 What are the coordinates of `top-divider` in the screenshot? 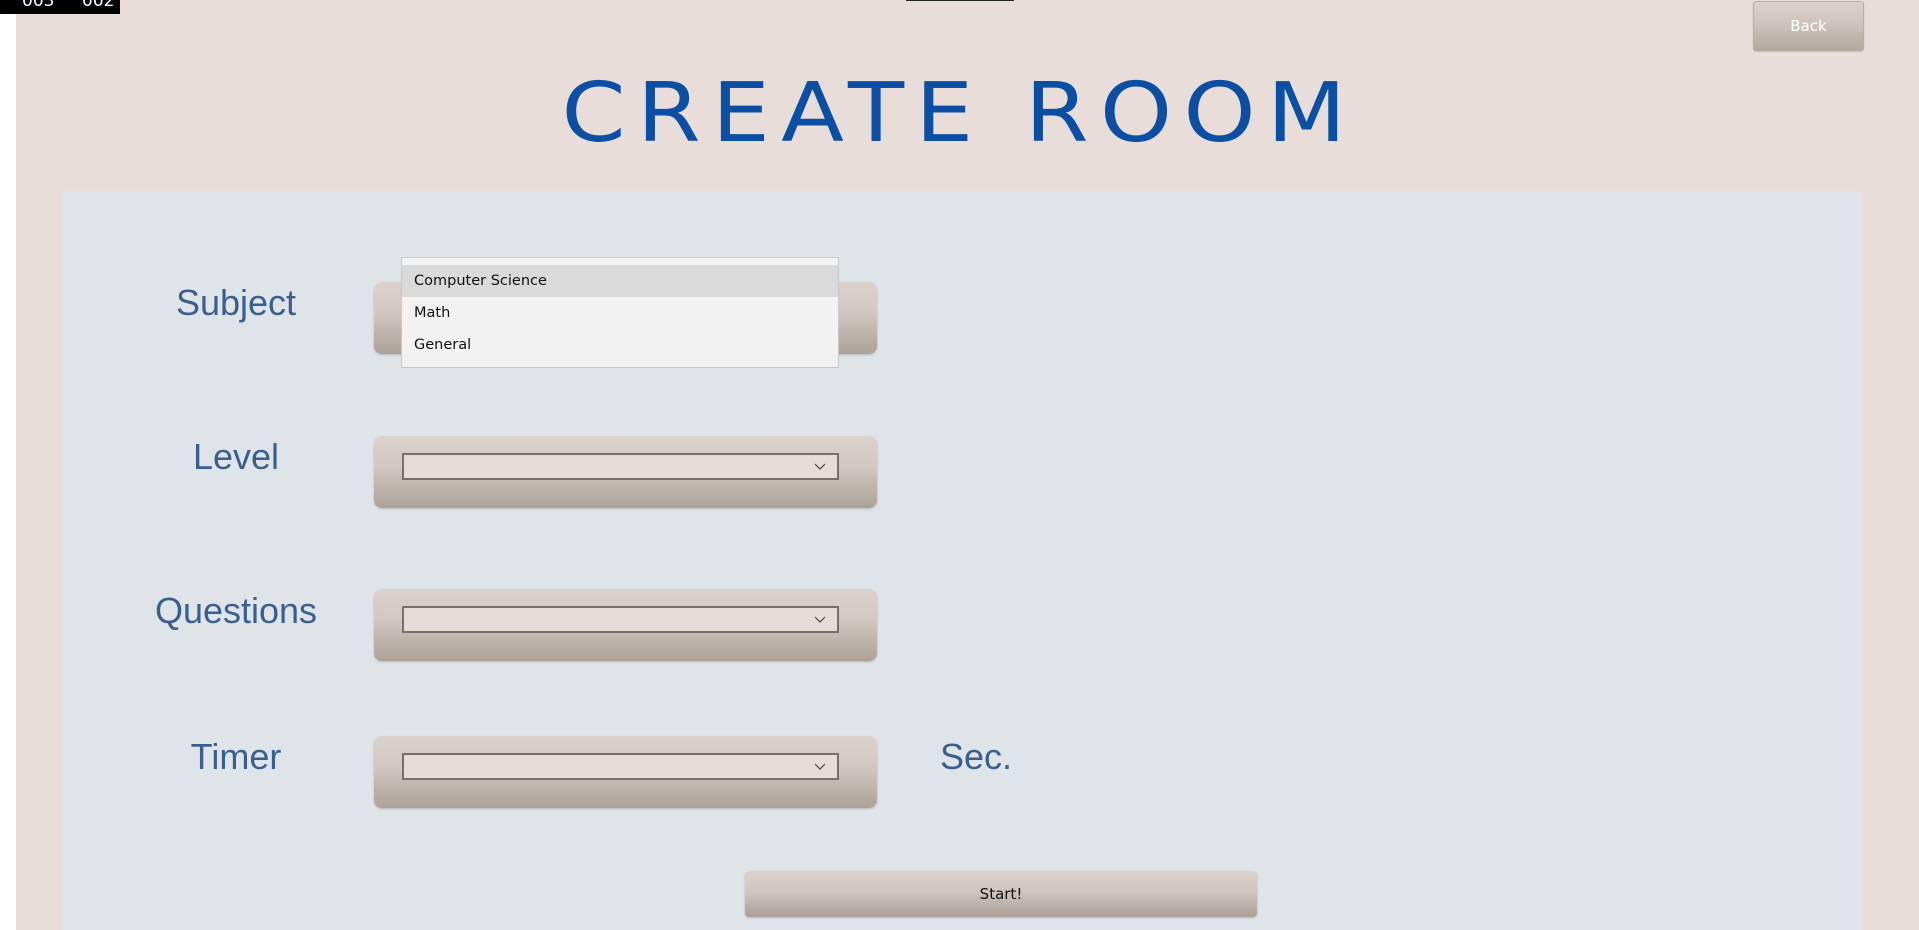 It's located at (960, 0).